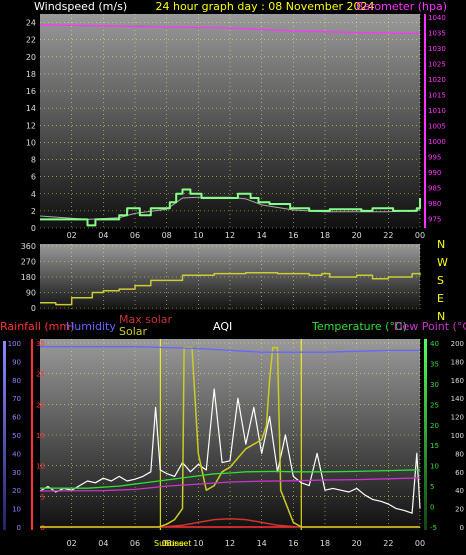 The image size is (466, 555). Describe the element at coordinates (80, 6) in the screenshot. I see `windspeed-axis-title: Windspeed (m/s)` at that location.